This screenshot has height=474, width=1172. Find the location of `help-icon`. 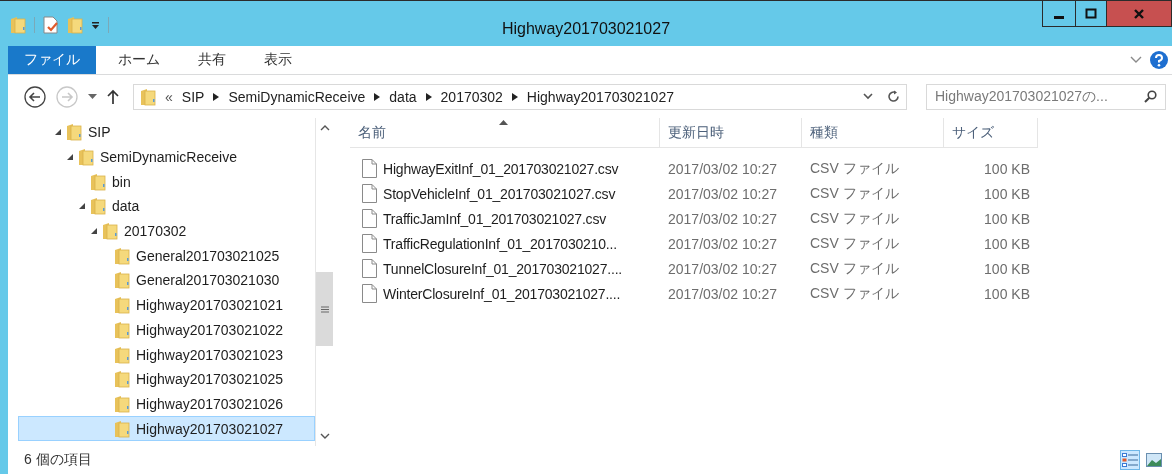

help-icon is located at coordinates (1159, 60).